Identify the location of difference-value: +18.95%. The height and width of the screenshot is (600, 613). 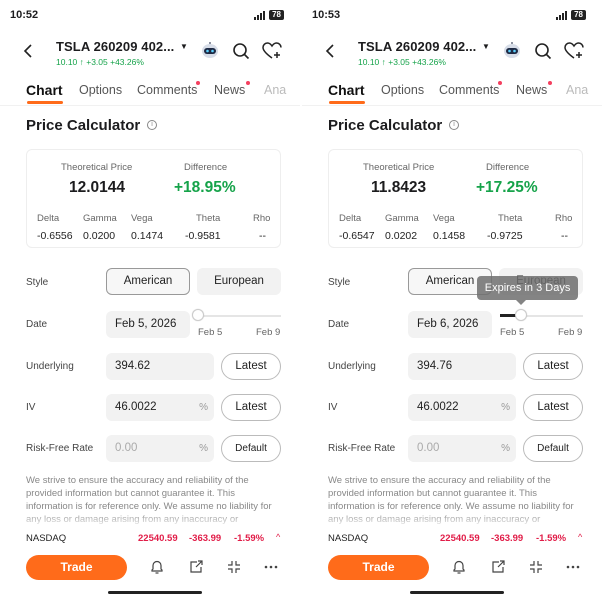
(205, 187).